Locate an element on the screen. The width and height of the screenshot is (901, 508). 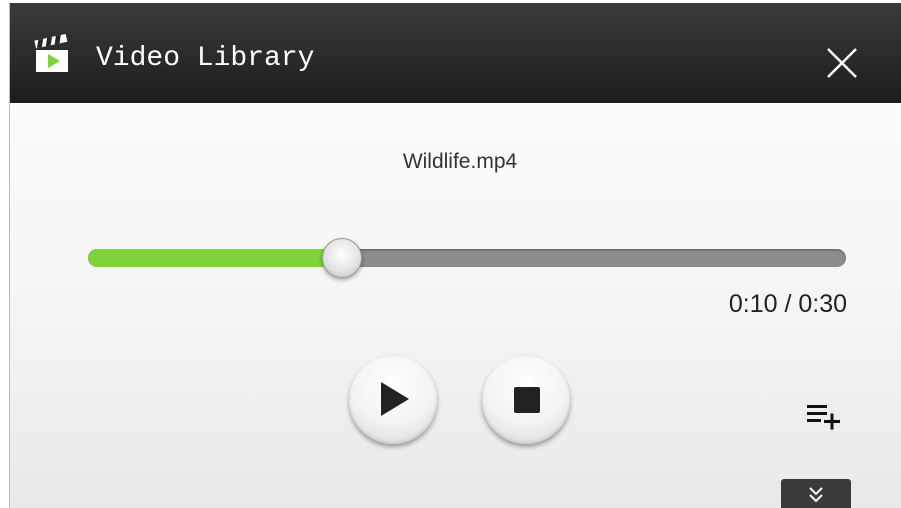
play-button is located at coordinates (393, 400).